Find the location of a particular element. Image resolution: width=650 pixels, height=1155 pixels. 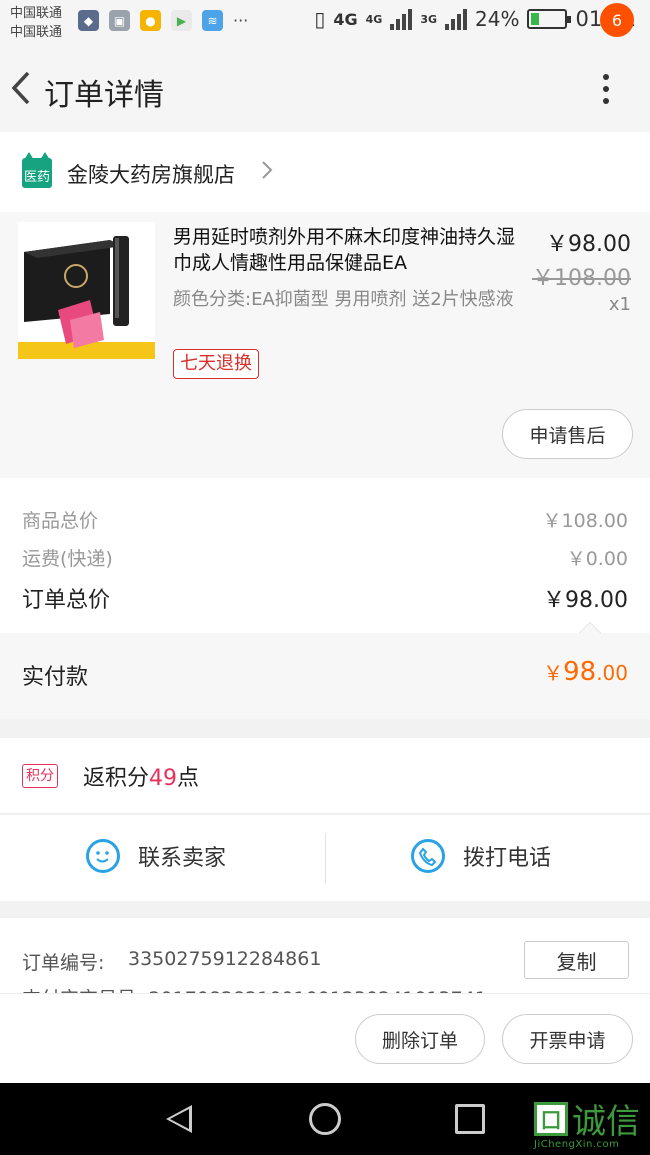

order-total-value: ￥98.00 is located at coordinates (585, 600).